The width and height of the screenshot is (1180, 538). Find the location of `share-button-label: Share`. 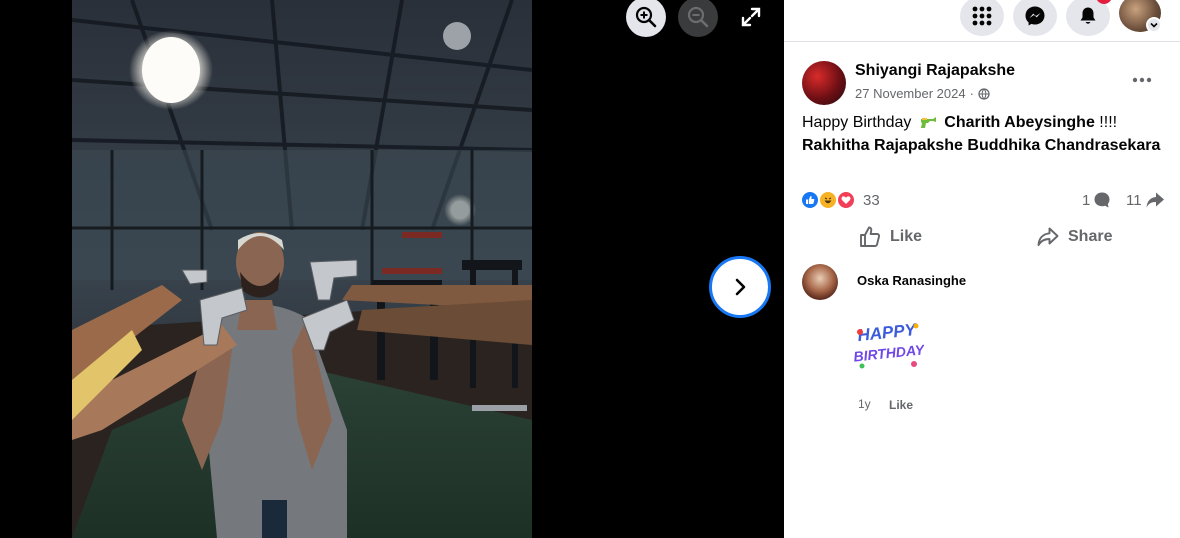

share-button-label: Share is located at coordinates (1090, 236).